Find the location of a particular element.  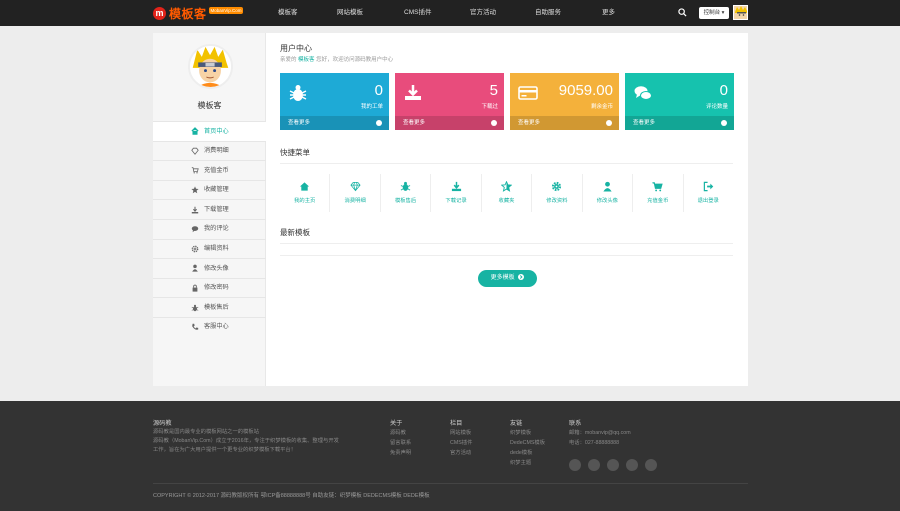

sidebar-item-recharge: 充值金币 is located at coordinates (209, 170).